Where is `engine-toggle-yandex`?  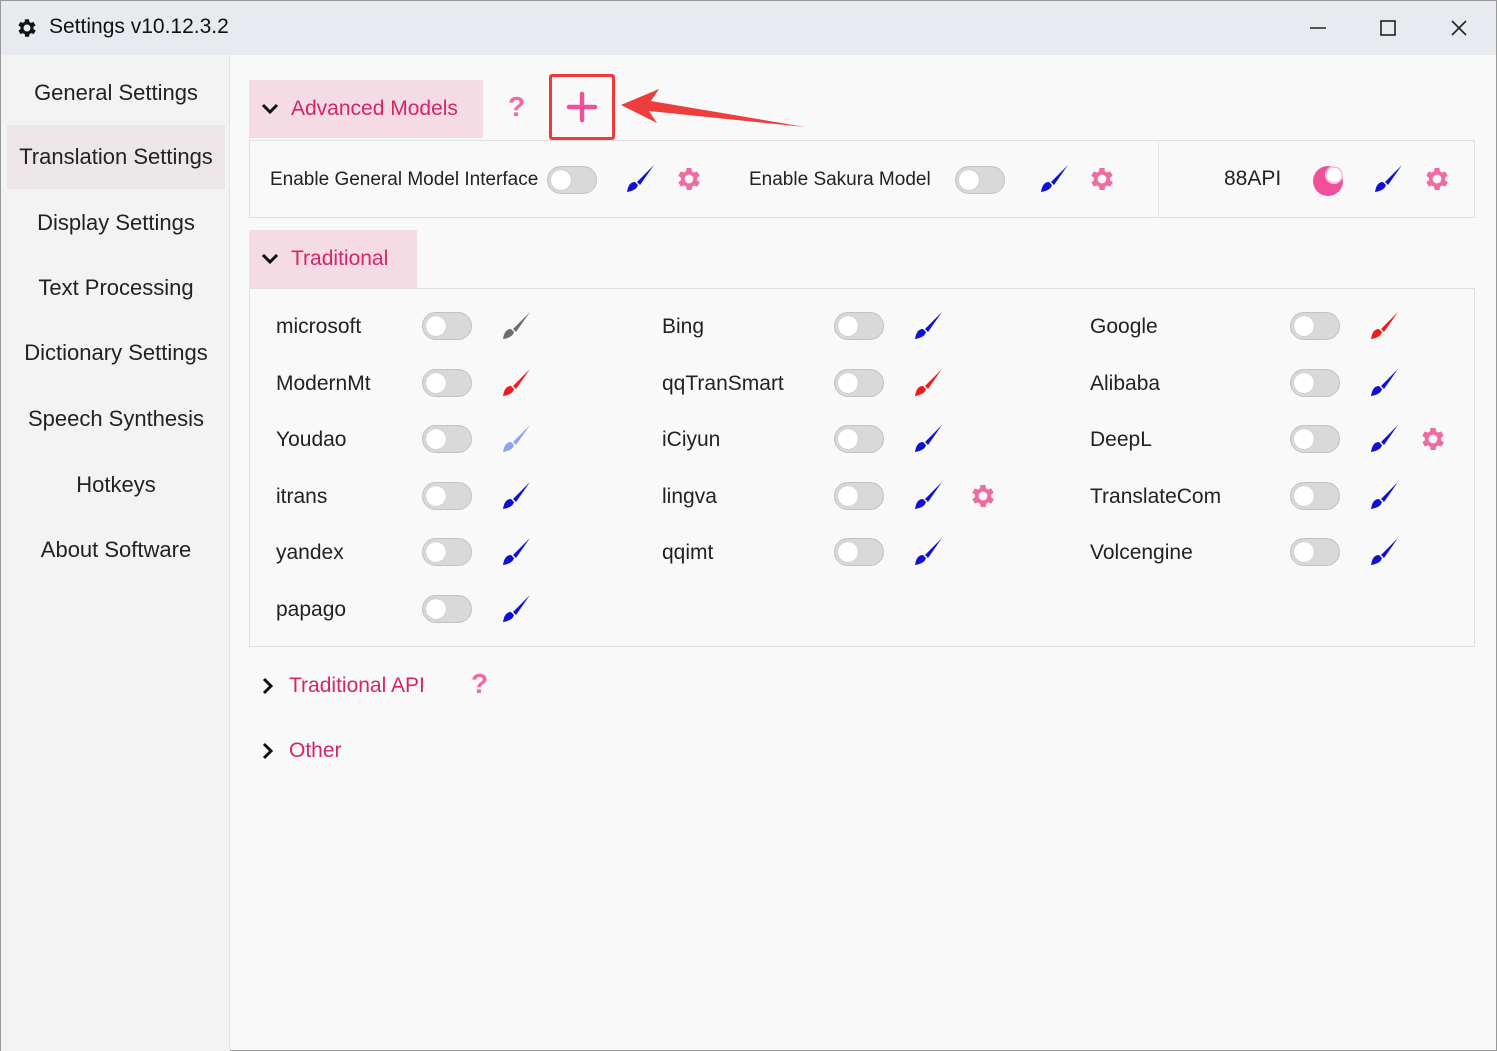
engine-toggle-yandex is located at coordinates (447, 552).